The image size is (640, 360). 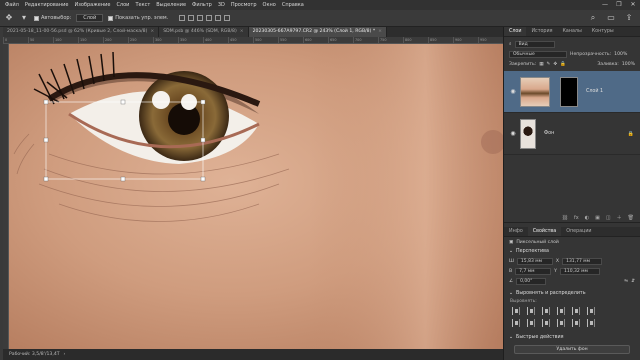 What do you see at coordinates (593, 18) in the screenshot?
I see `search-icon: ⌕` at bounding box center [593, 18].